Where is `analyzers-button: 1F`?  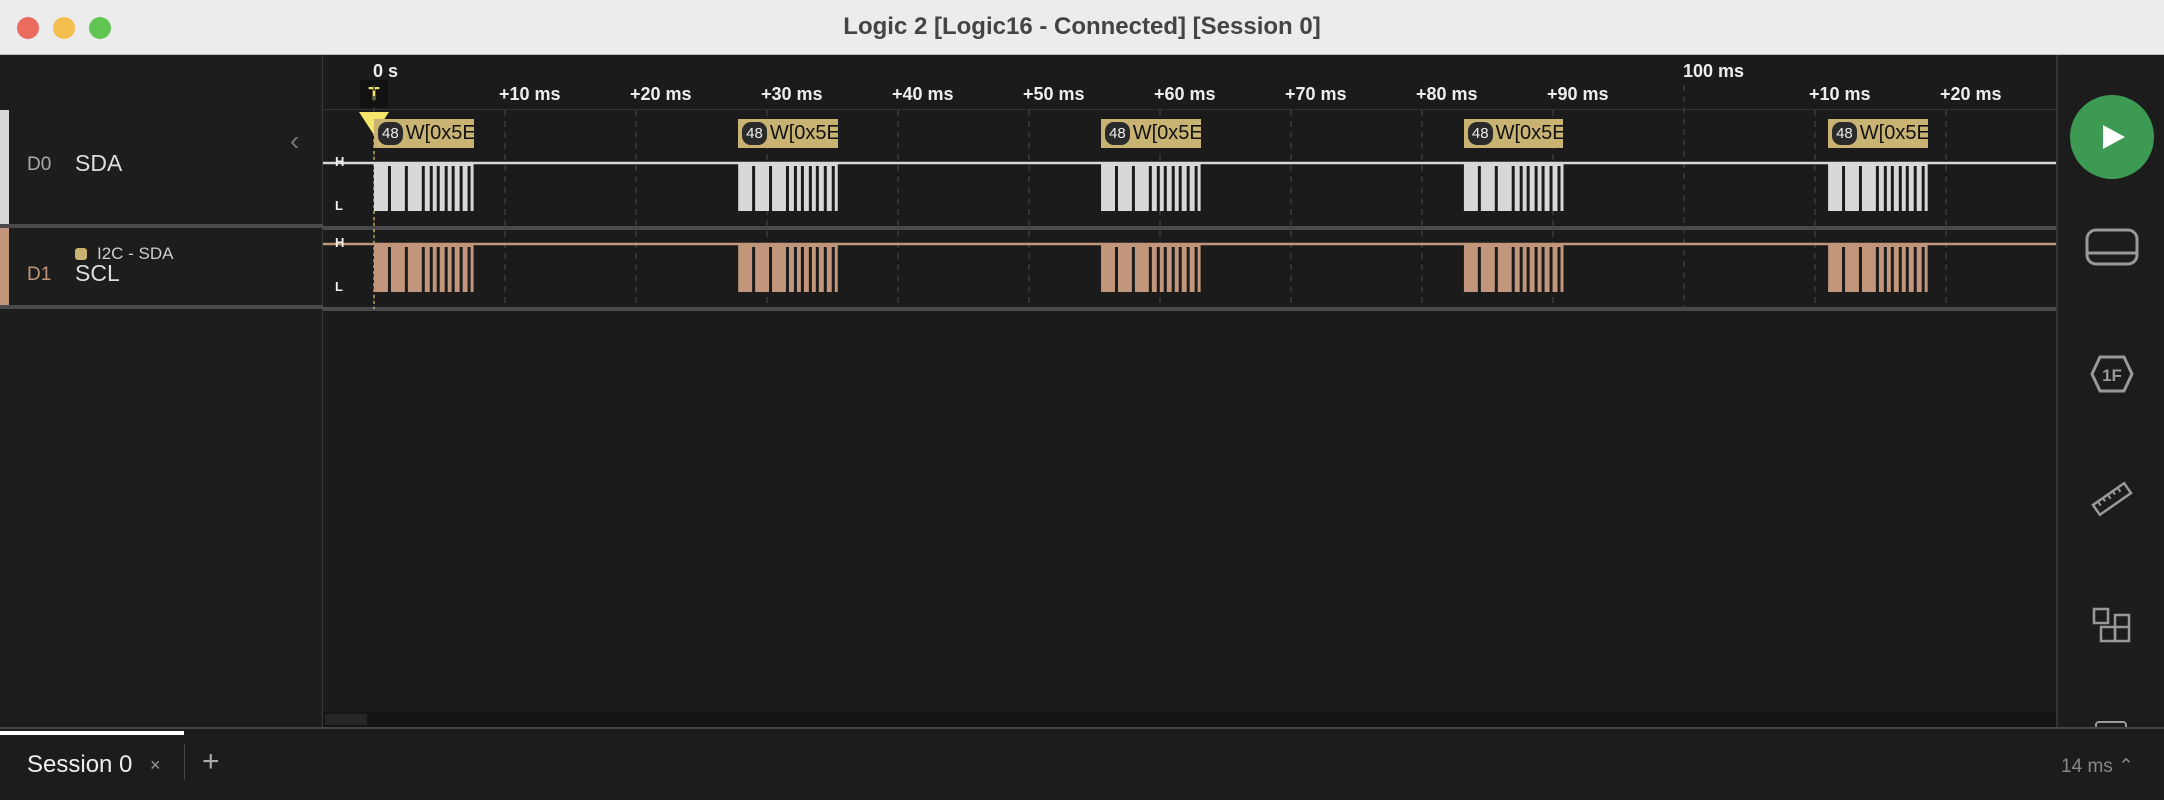
analyzers-button: 1F is located at coordinates (2112, 374).